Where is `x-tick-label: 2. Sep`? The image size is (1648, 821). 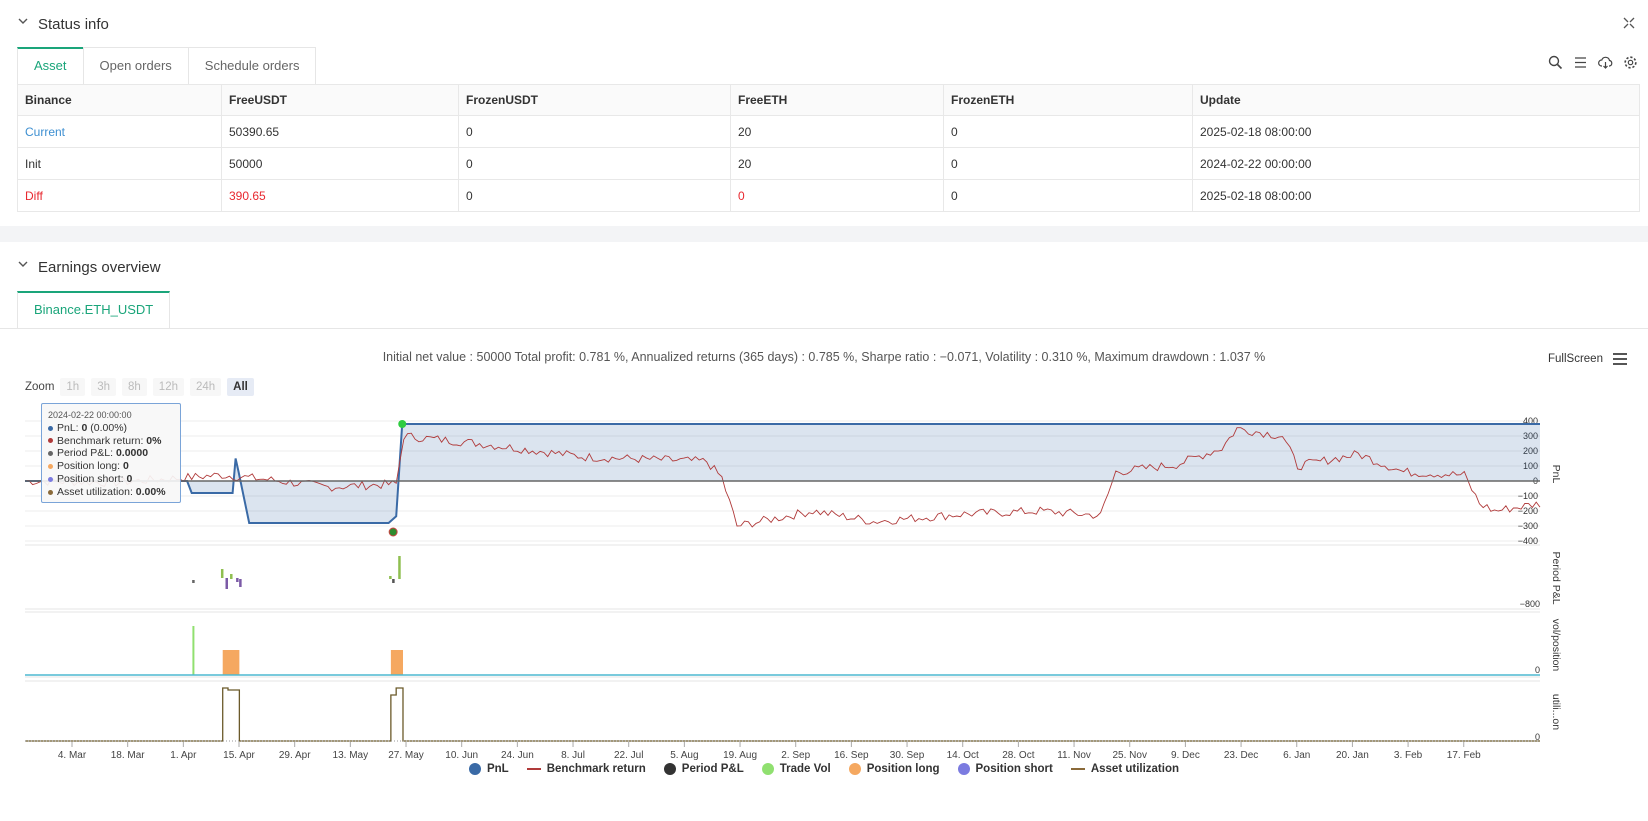 x-tick-label: 2. Sep is located at coordinates (795, 755).